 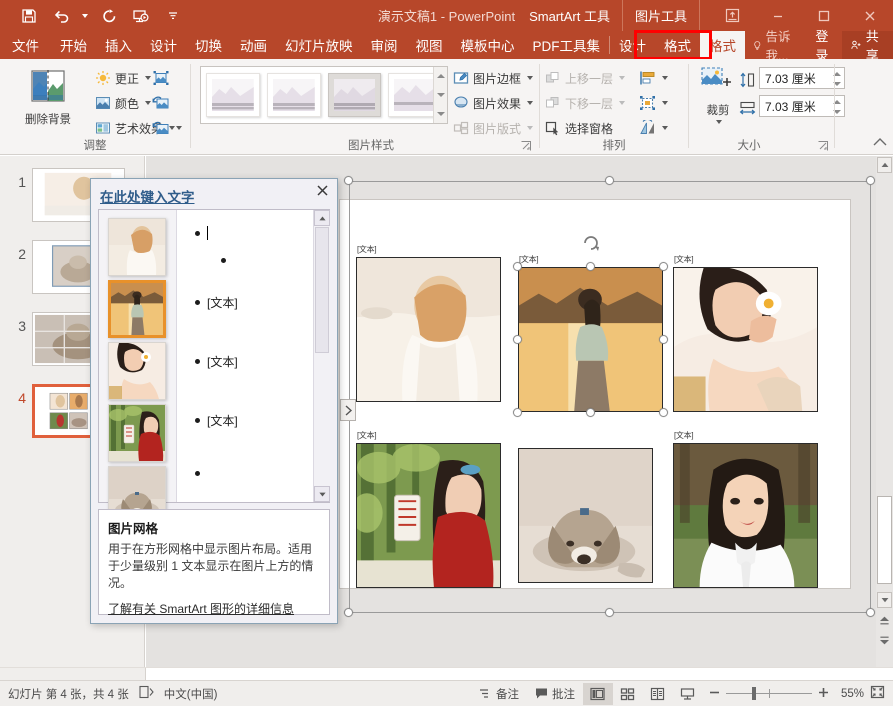 I want to click on close-icon, so click(x=322, y=192).